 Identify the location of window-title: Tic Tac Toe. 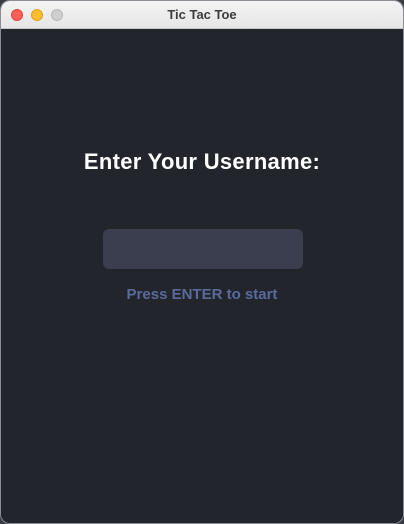
(202, 14).